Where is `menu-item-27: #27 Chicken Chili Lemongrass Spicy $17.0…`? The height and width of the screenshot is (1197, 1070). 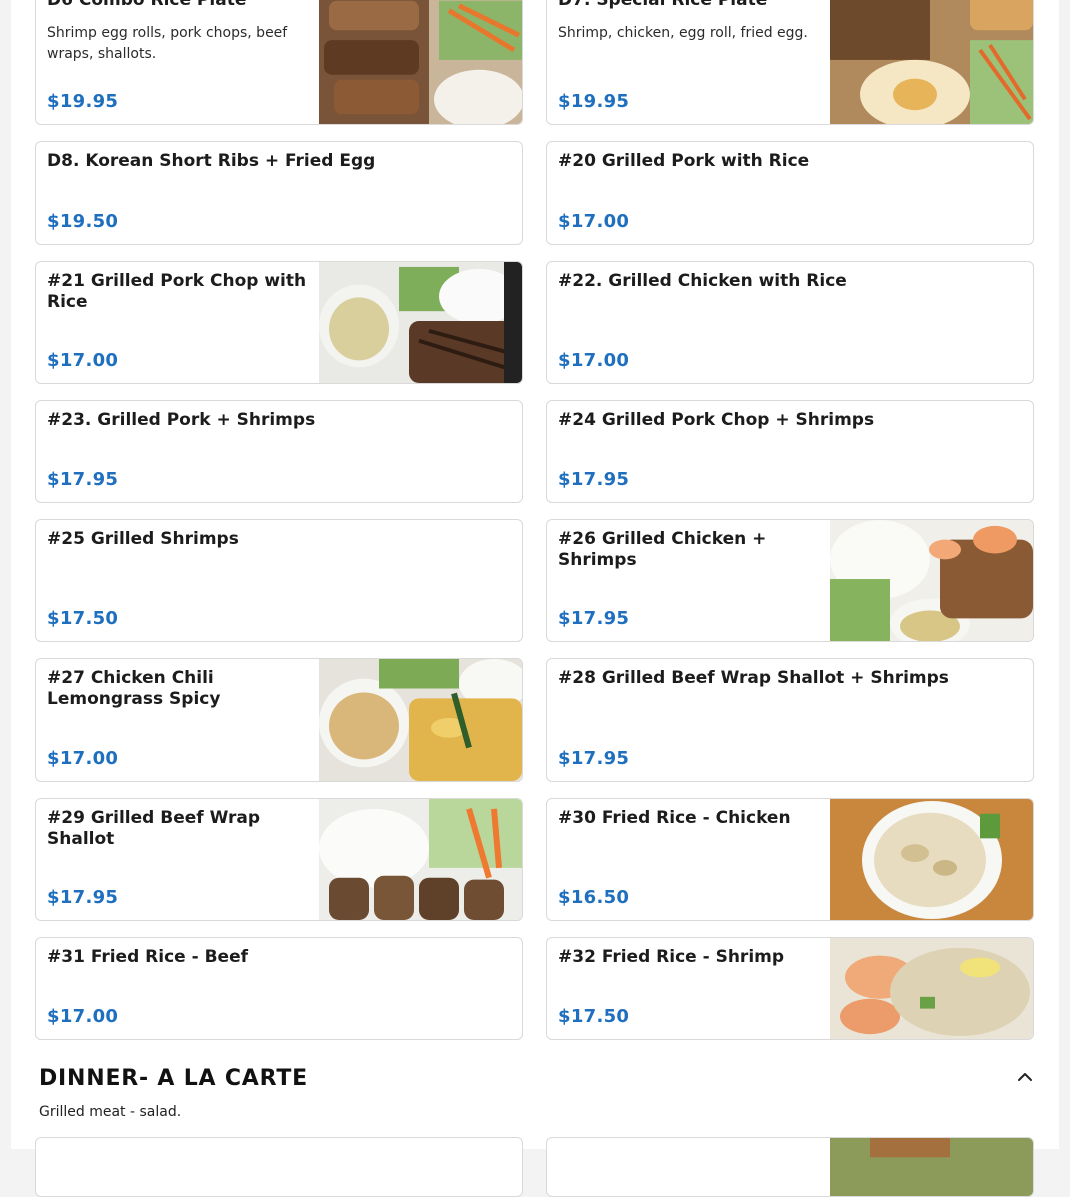 menu-item-27: #27 Chicken Chili Lemongrass Spicy $17.0… is located at coordinates (279, 720).